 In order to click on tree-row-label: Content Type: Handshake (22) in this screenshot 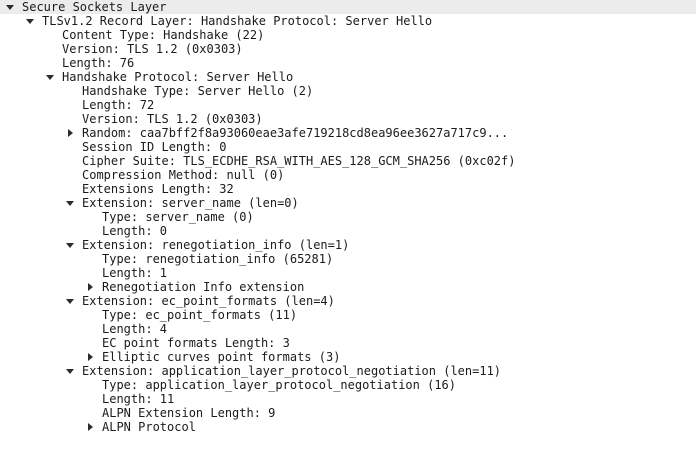, I will do `click(163, 35)`.